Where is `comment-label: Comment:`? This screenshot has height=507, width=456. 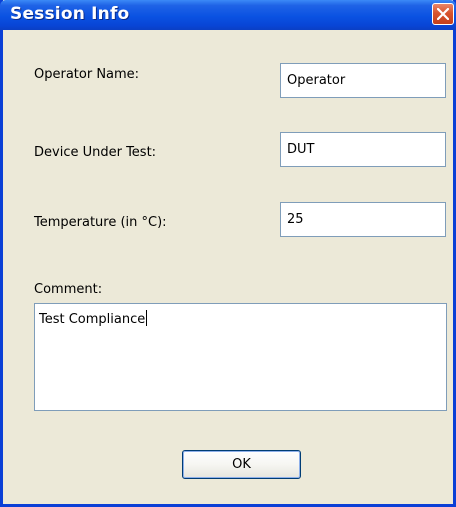
comment-label: Comment: is located at coordinates (68, 289).